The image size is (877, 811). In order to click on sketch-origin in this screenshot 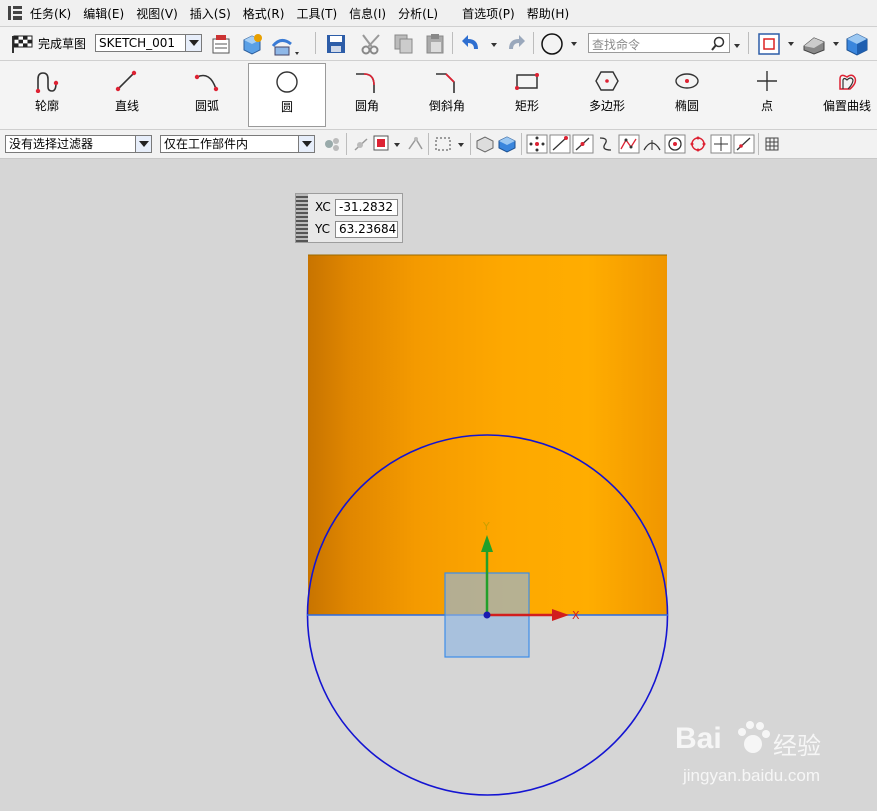, I will do `click(487, 615)`.